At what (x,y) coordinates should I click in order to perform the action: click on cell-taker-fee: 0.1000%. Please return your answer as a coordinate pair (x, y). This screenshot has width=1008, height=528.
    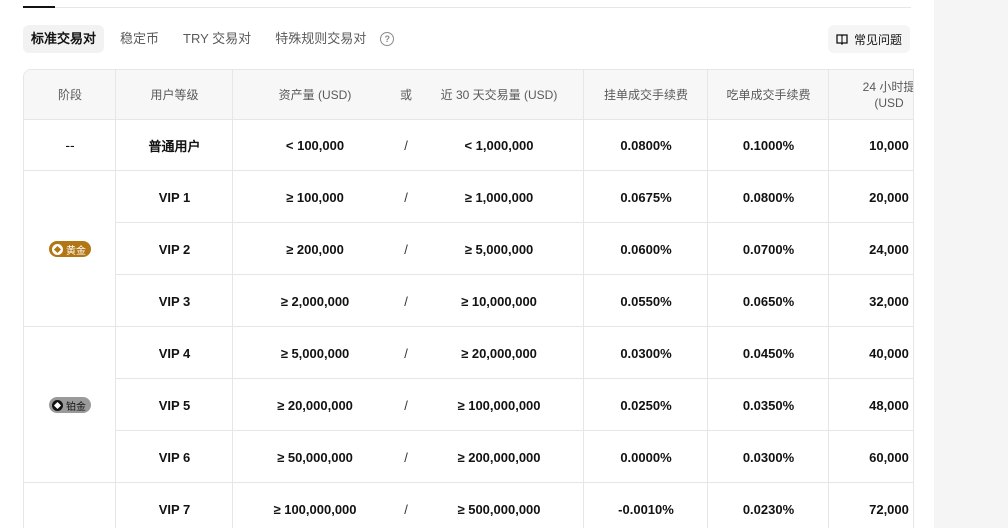
    Looking at the image, I should click on (768, 145).